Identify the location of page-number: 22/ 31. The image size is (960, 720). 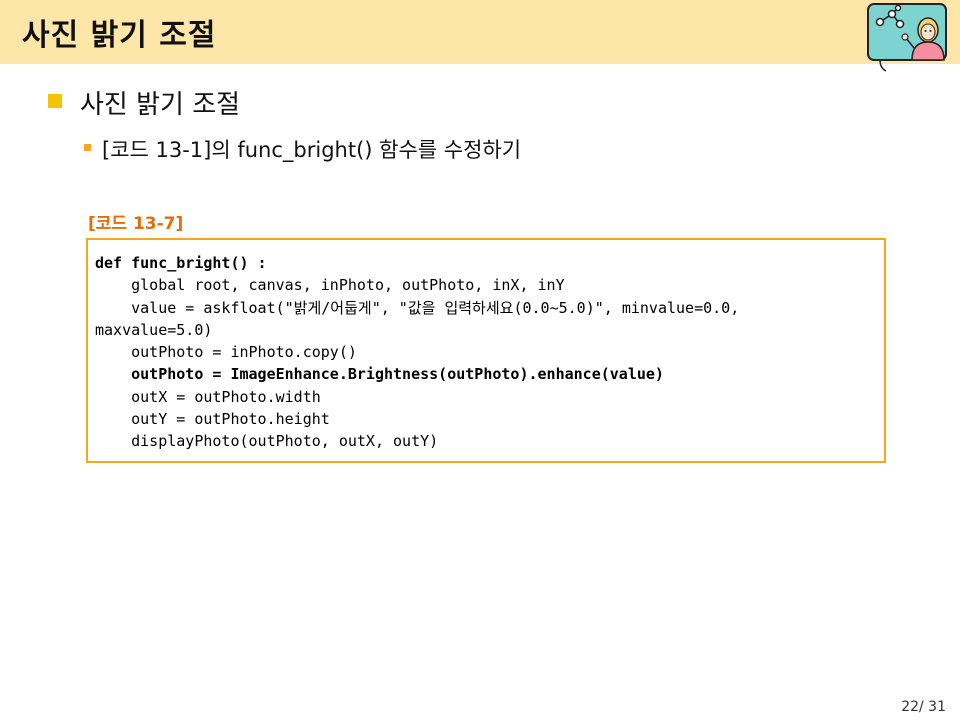
(923, 707).